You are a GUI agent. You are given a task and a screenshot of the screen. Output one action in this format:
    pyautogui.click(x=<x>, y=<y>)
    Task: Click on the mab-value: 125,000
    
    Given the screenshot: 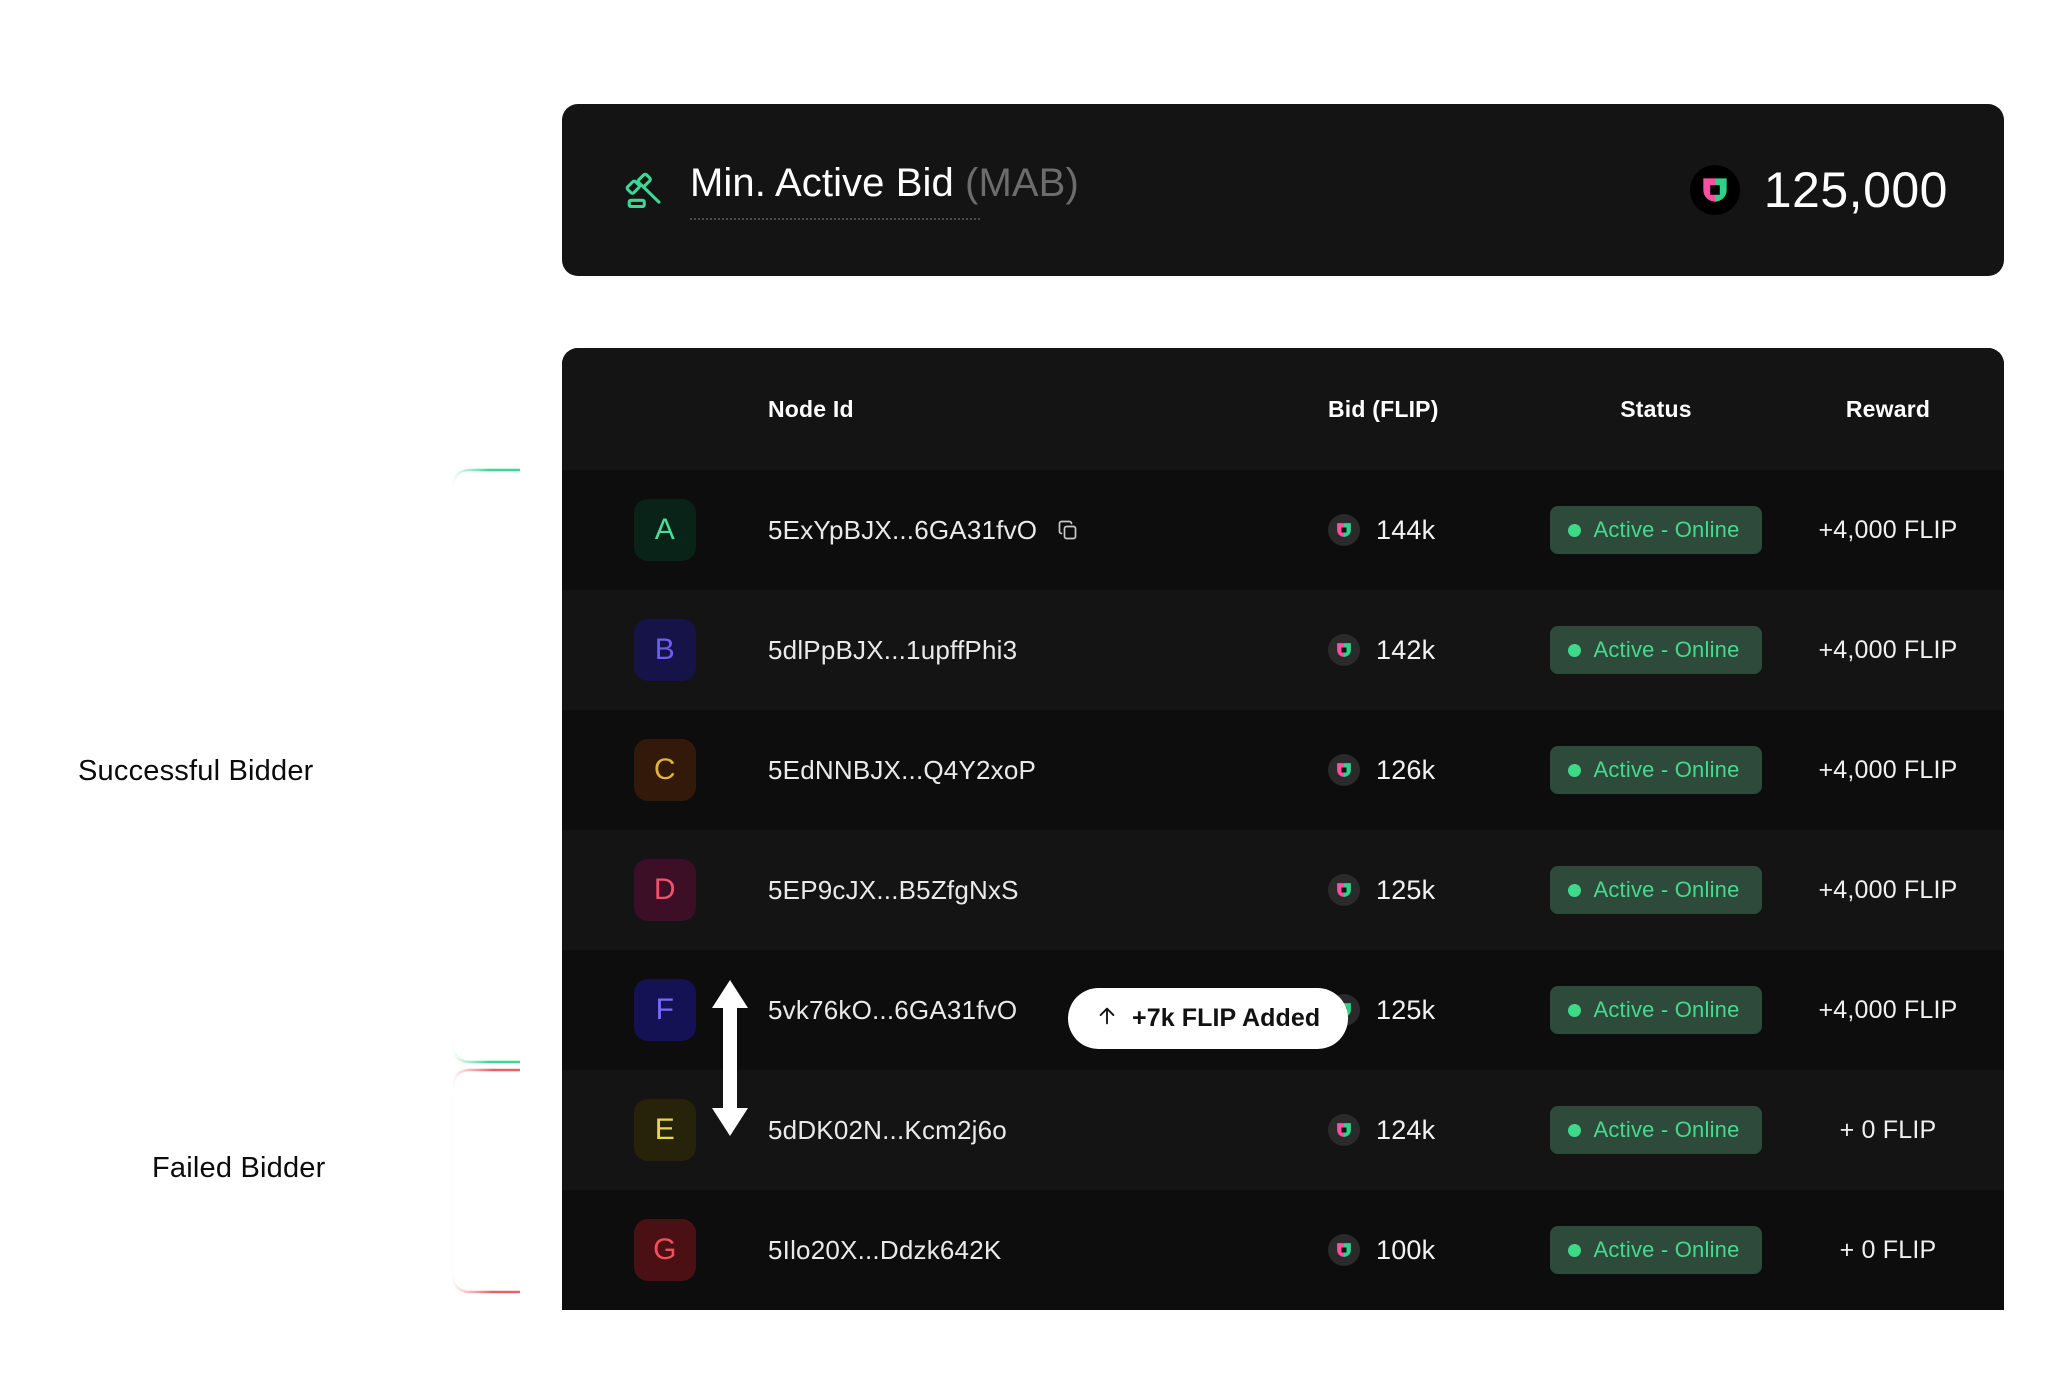 What is the action you would take?
    pyautogui.click(x=1855, y=190)
    